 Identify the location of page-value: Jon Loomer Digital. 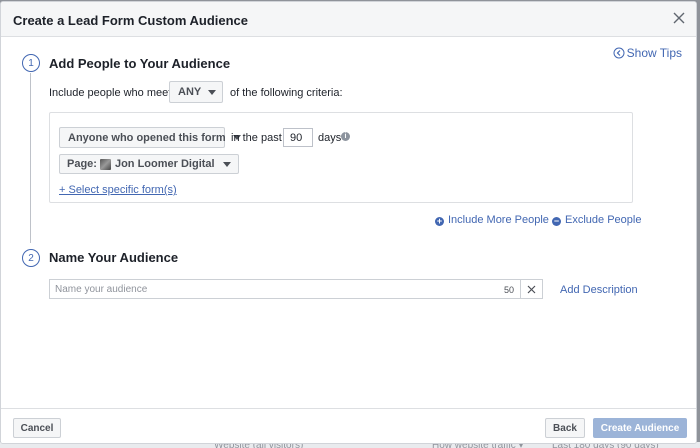
(164, 164).